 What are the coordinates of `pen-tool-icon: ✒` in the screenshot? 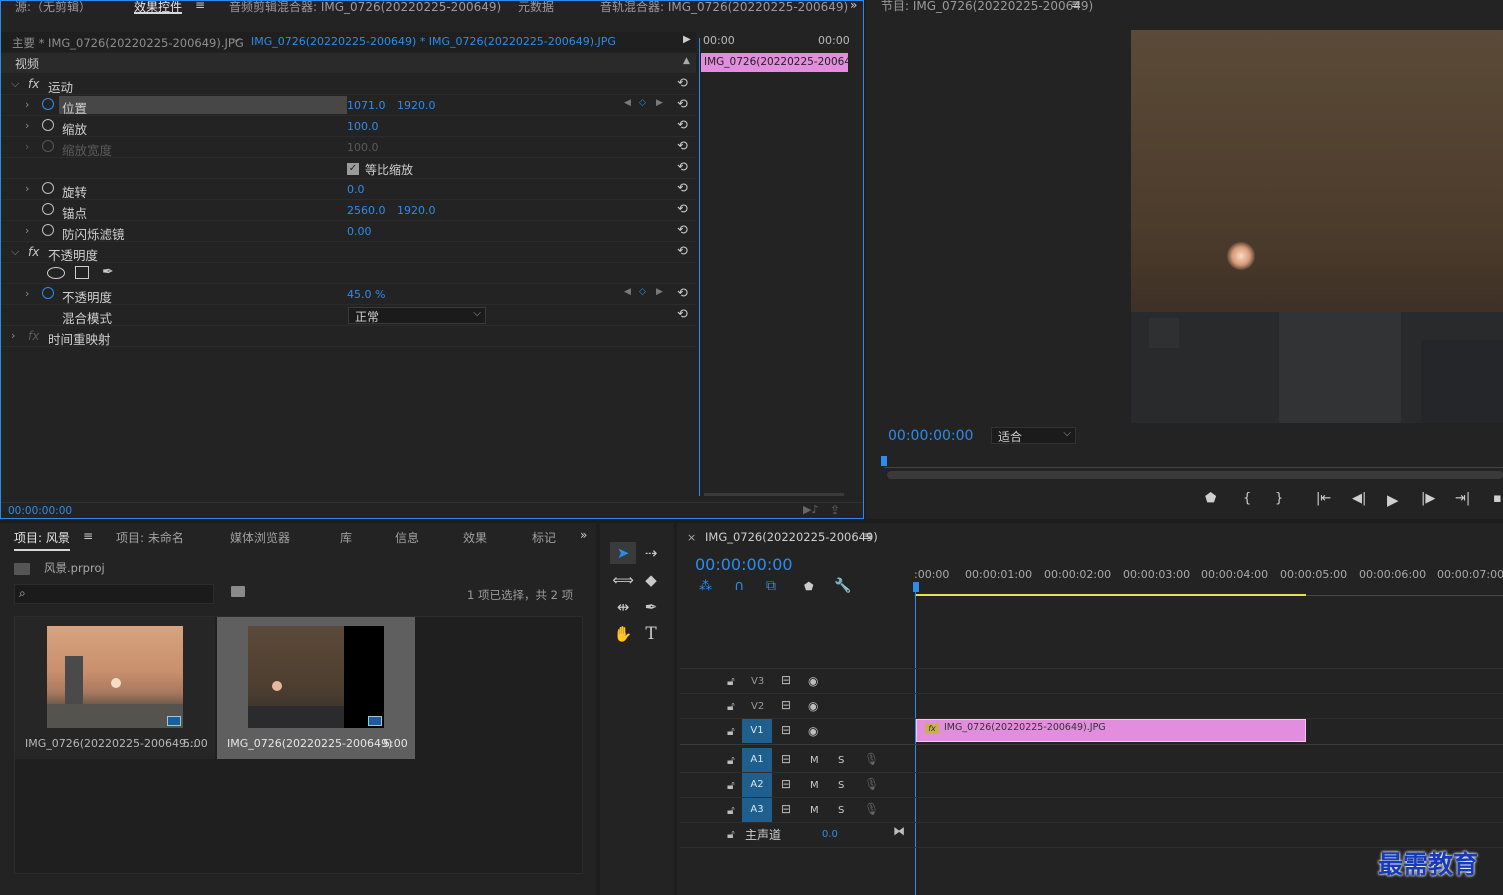 It's located at (651, 607).